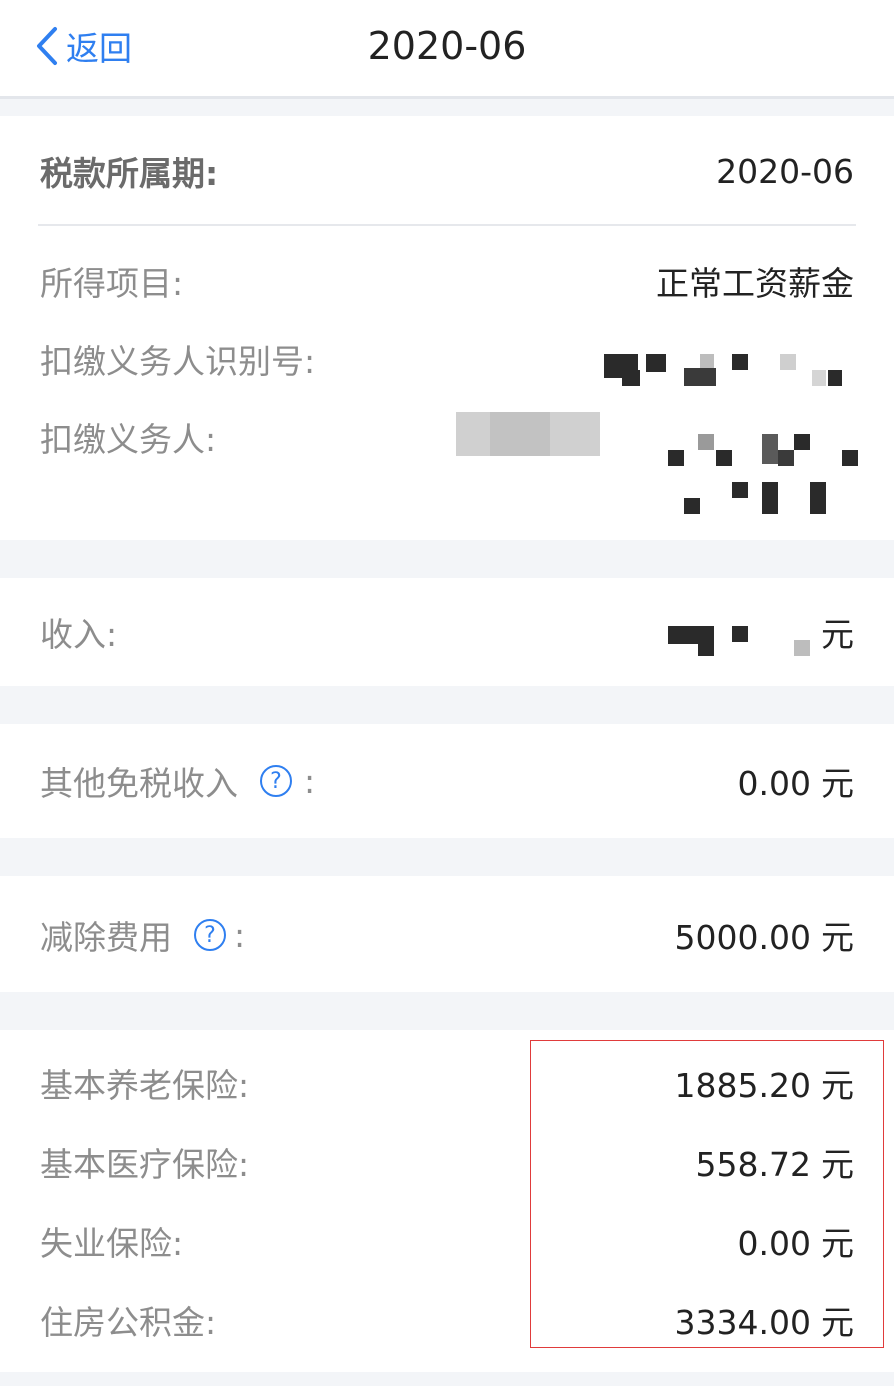  Describe the element at coordinates (447, 1241) in the screenshot. I see `unemployment-insurance-row: 失业保险: 0.00 元` at that location.